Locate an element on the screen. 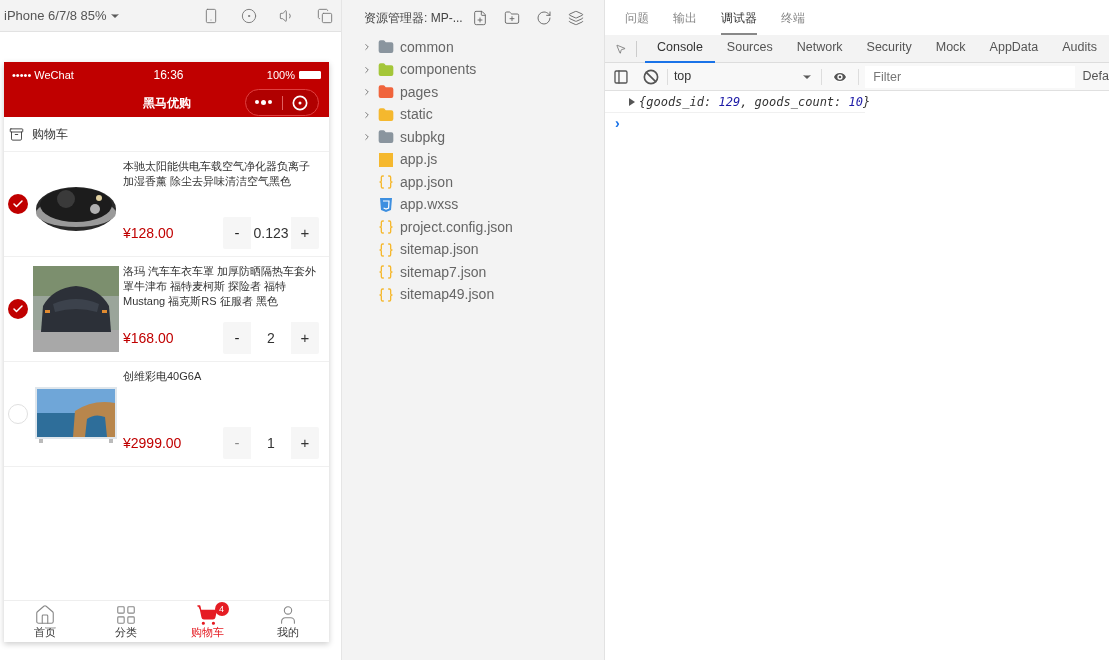  file-tree-item: sitemap7.json is located at coordinates (473, 272).